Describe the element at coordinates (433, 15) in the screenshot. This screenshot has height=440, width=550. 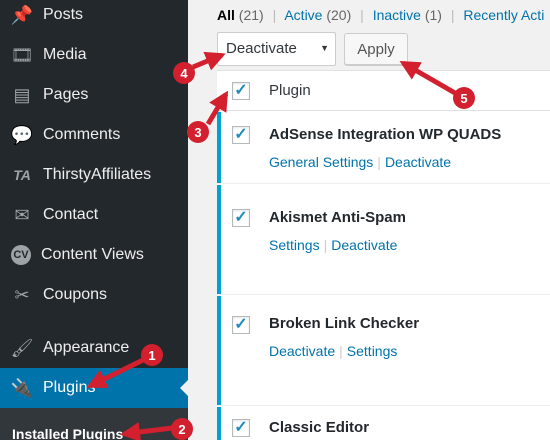
I see `filter-inactive-count: (1)` at that location.